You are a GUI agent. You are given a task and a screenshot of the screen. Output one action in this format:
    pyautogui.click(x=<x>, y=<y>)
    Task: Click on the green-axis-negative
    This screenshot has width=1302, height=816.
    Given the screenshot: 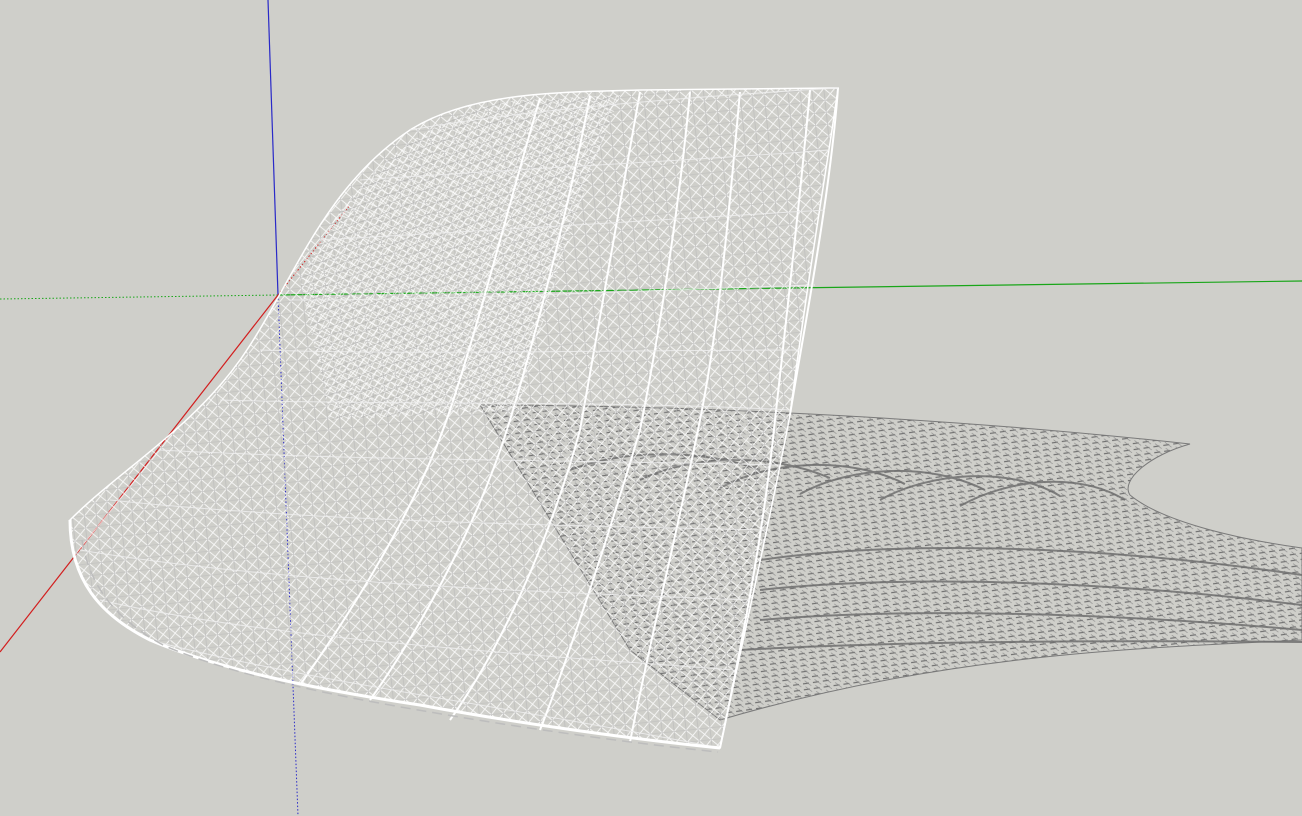 What is the action you would take?
    pyautogui.click(x=139, y=297)
    